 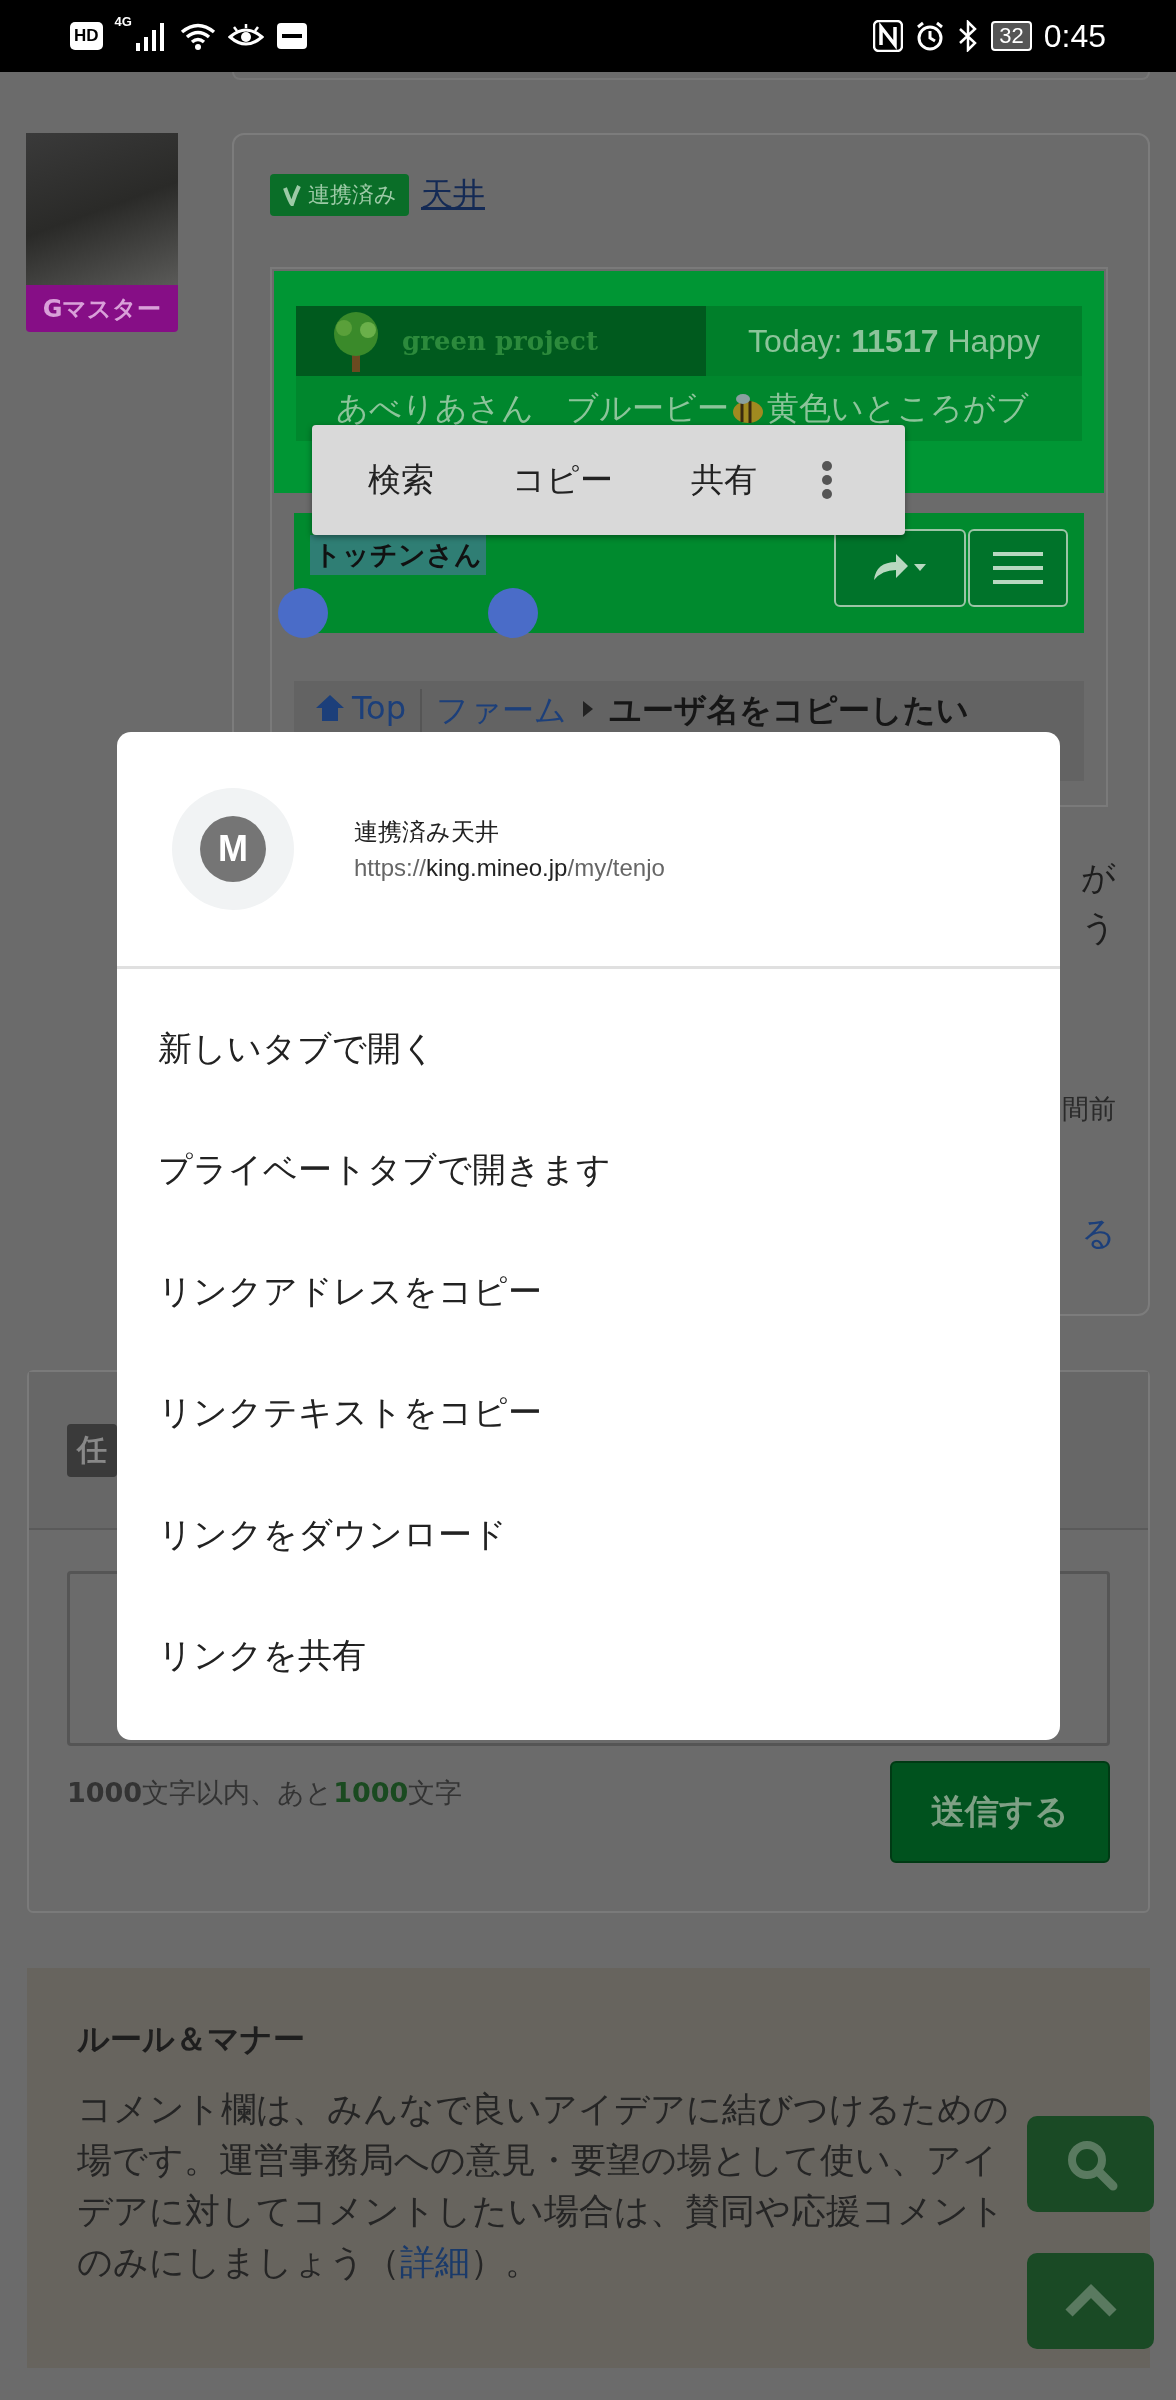 What do you see at coordinates (86, 36) in the screenshot?
I see `hd-badge: HD` at bounding box center [86, 36].